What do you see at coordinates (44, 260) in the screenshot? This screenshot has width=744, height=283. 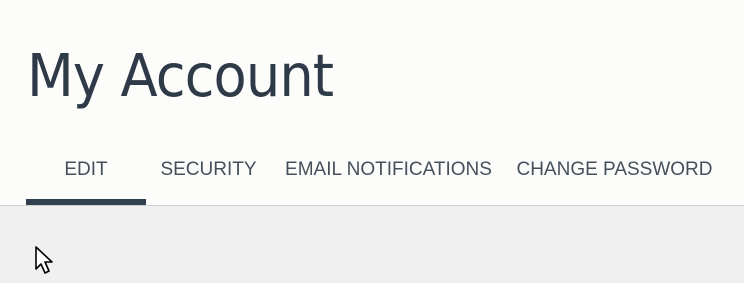 I see `mouse-pointer-icon` at bounding box center [44, 260].